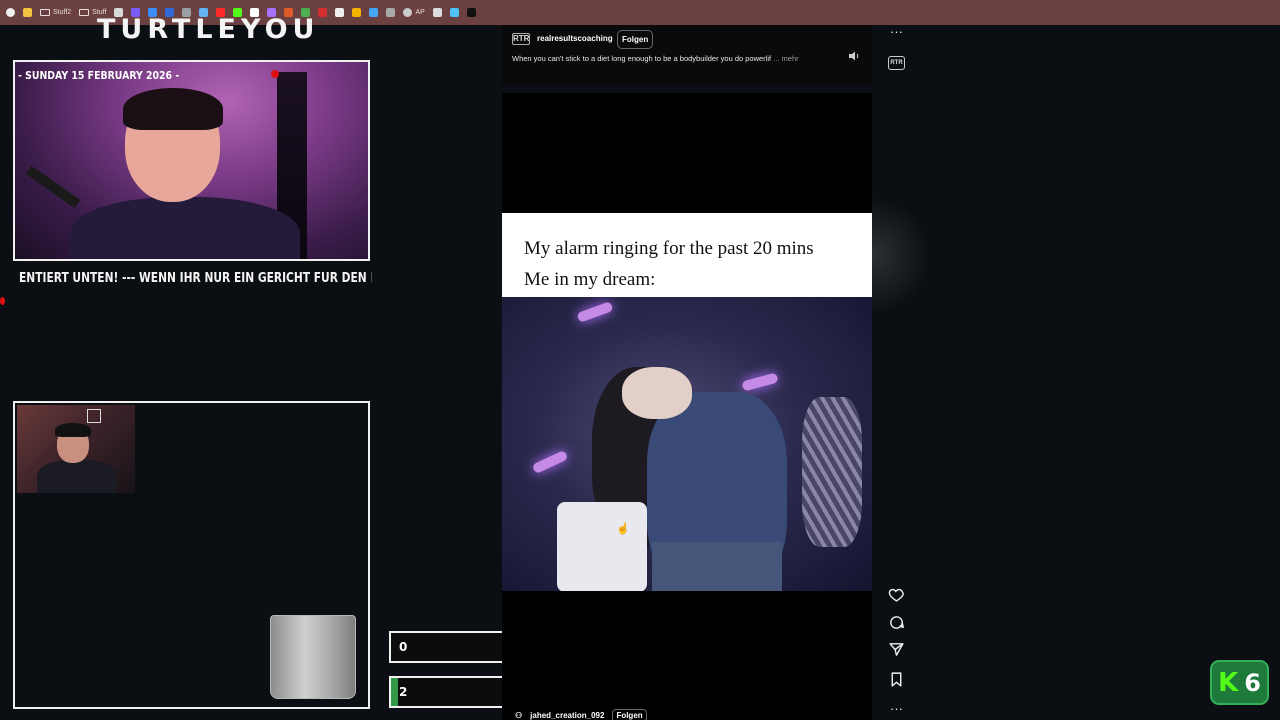  I want to click on microphone, so click(53, 187).